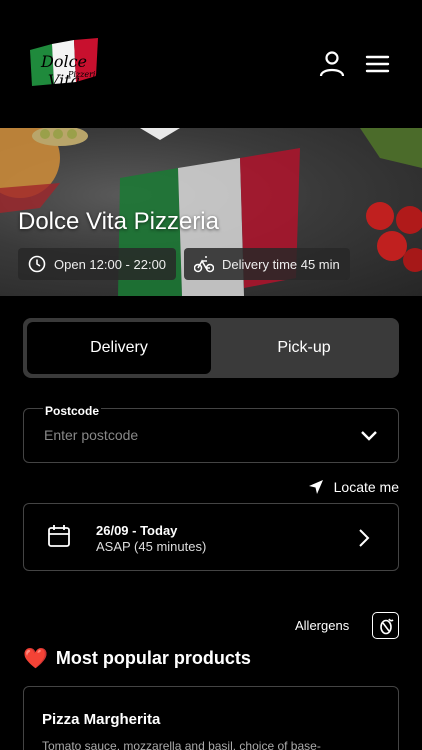  I want to click on delivery-time: ASAP (45 minutes), so click(151, 546).